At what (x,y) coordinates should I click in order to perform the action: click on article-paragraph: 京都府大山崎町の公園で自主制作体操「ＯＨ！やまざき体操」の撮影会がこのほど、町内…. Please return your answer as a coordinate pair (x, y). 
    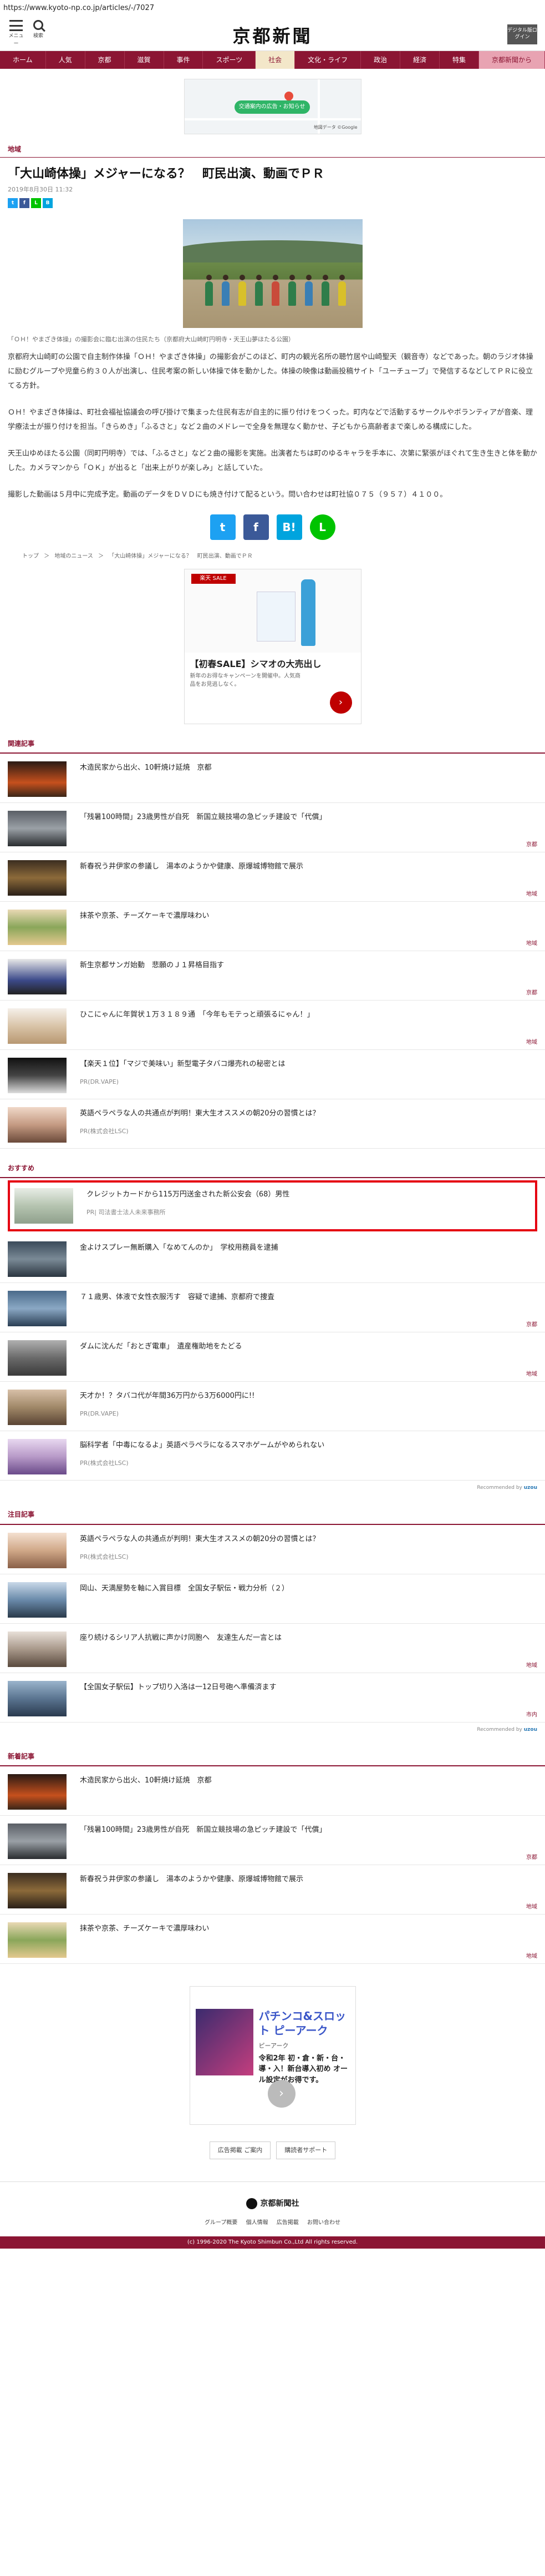
    Looking at the image, I should click on (270, 371).